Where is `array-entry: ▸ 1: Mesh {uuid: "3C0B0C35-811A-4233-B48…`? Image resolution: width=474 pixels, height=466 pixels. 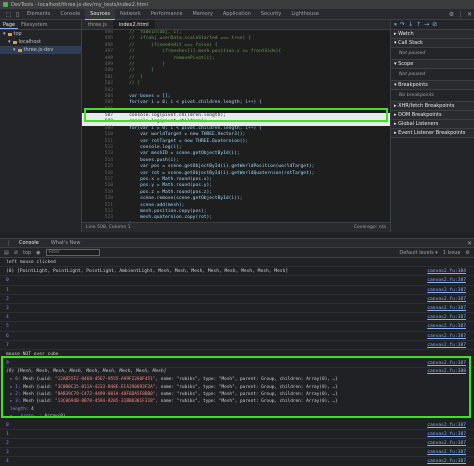
array-entry: ▸ 1: Mesh {uuid: "3C0B0C35-811A-4233-B48… is located at coordinates (237, 387).